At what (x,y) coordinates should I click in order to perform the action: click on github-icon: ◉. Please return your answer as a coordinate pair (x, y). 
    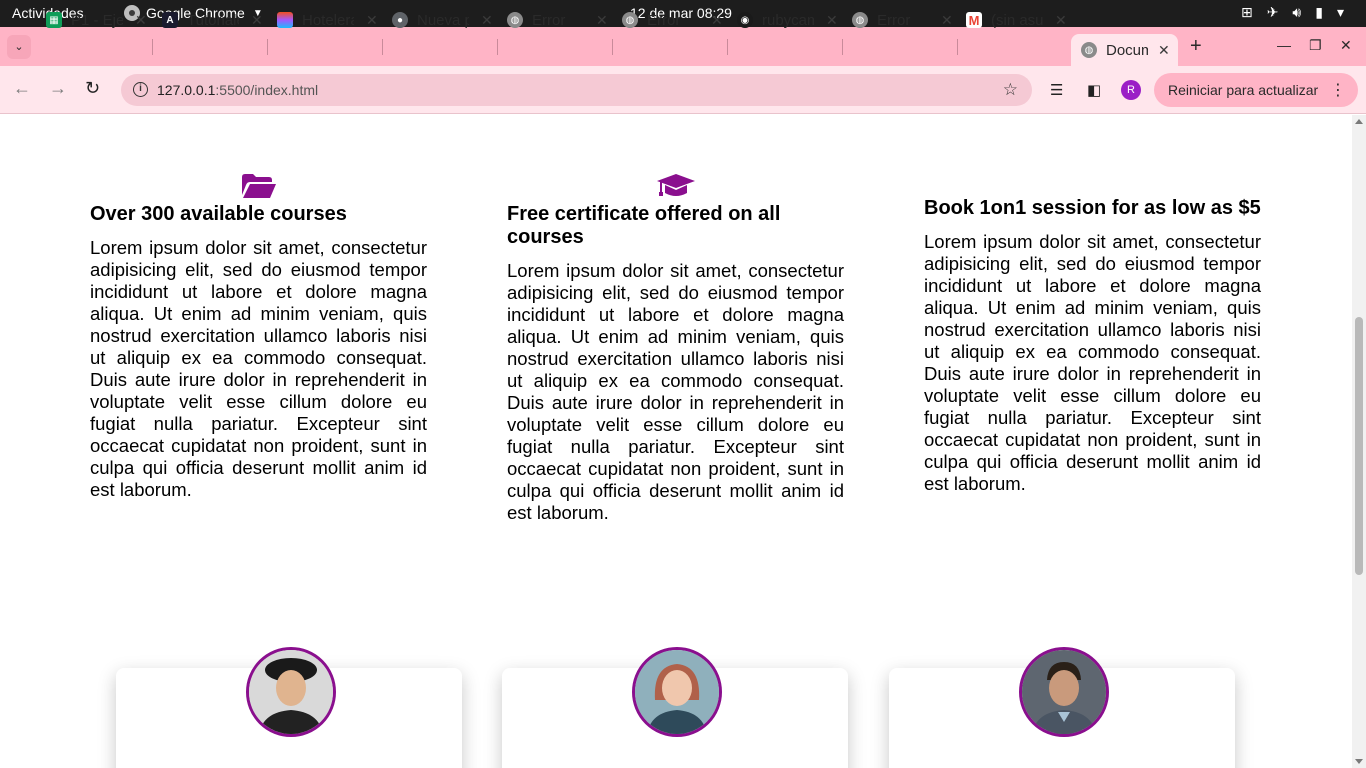
    Looking at the image, I should click on (745, 20).